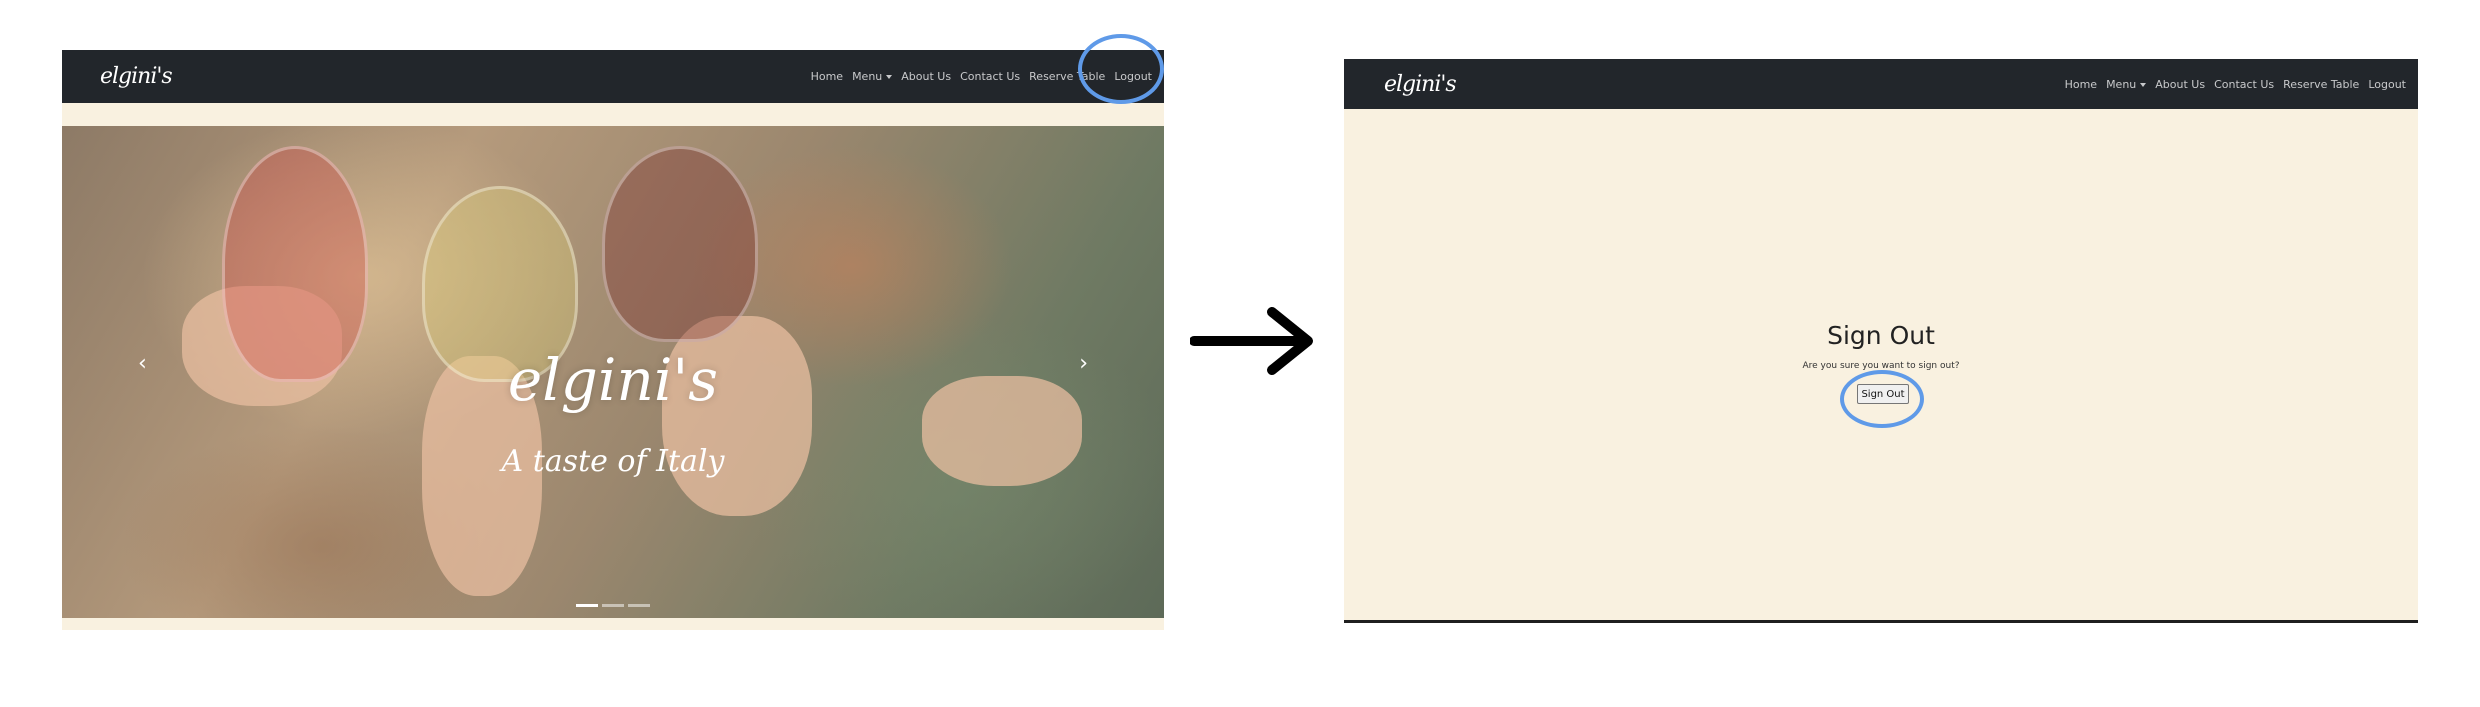 This screenshot has height=707, width=2480. What do you see at coordinates (613, 114) in the screenshot?
I see `header-strip` at bounding box center [613, 114].